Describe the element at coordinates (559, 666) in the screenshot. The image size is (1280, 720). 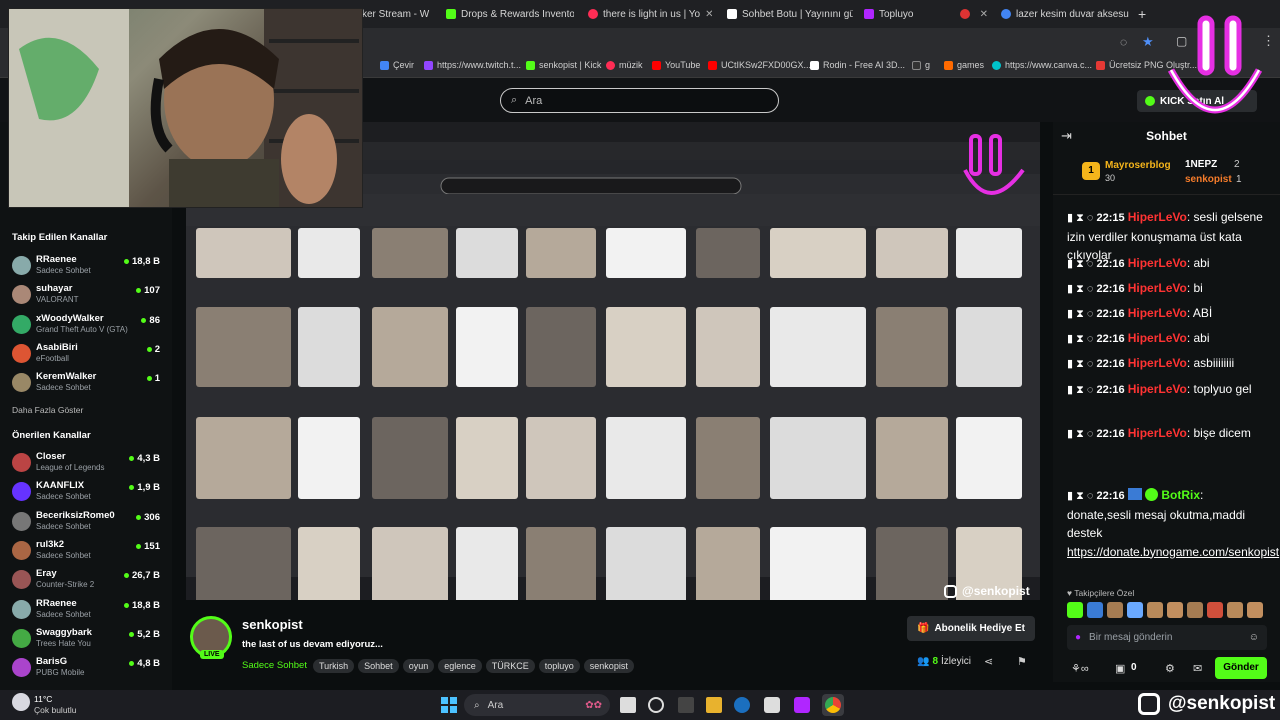
I see `tag-chip: topluyo` at that location.